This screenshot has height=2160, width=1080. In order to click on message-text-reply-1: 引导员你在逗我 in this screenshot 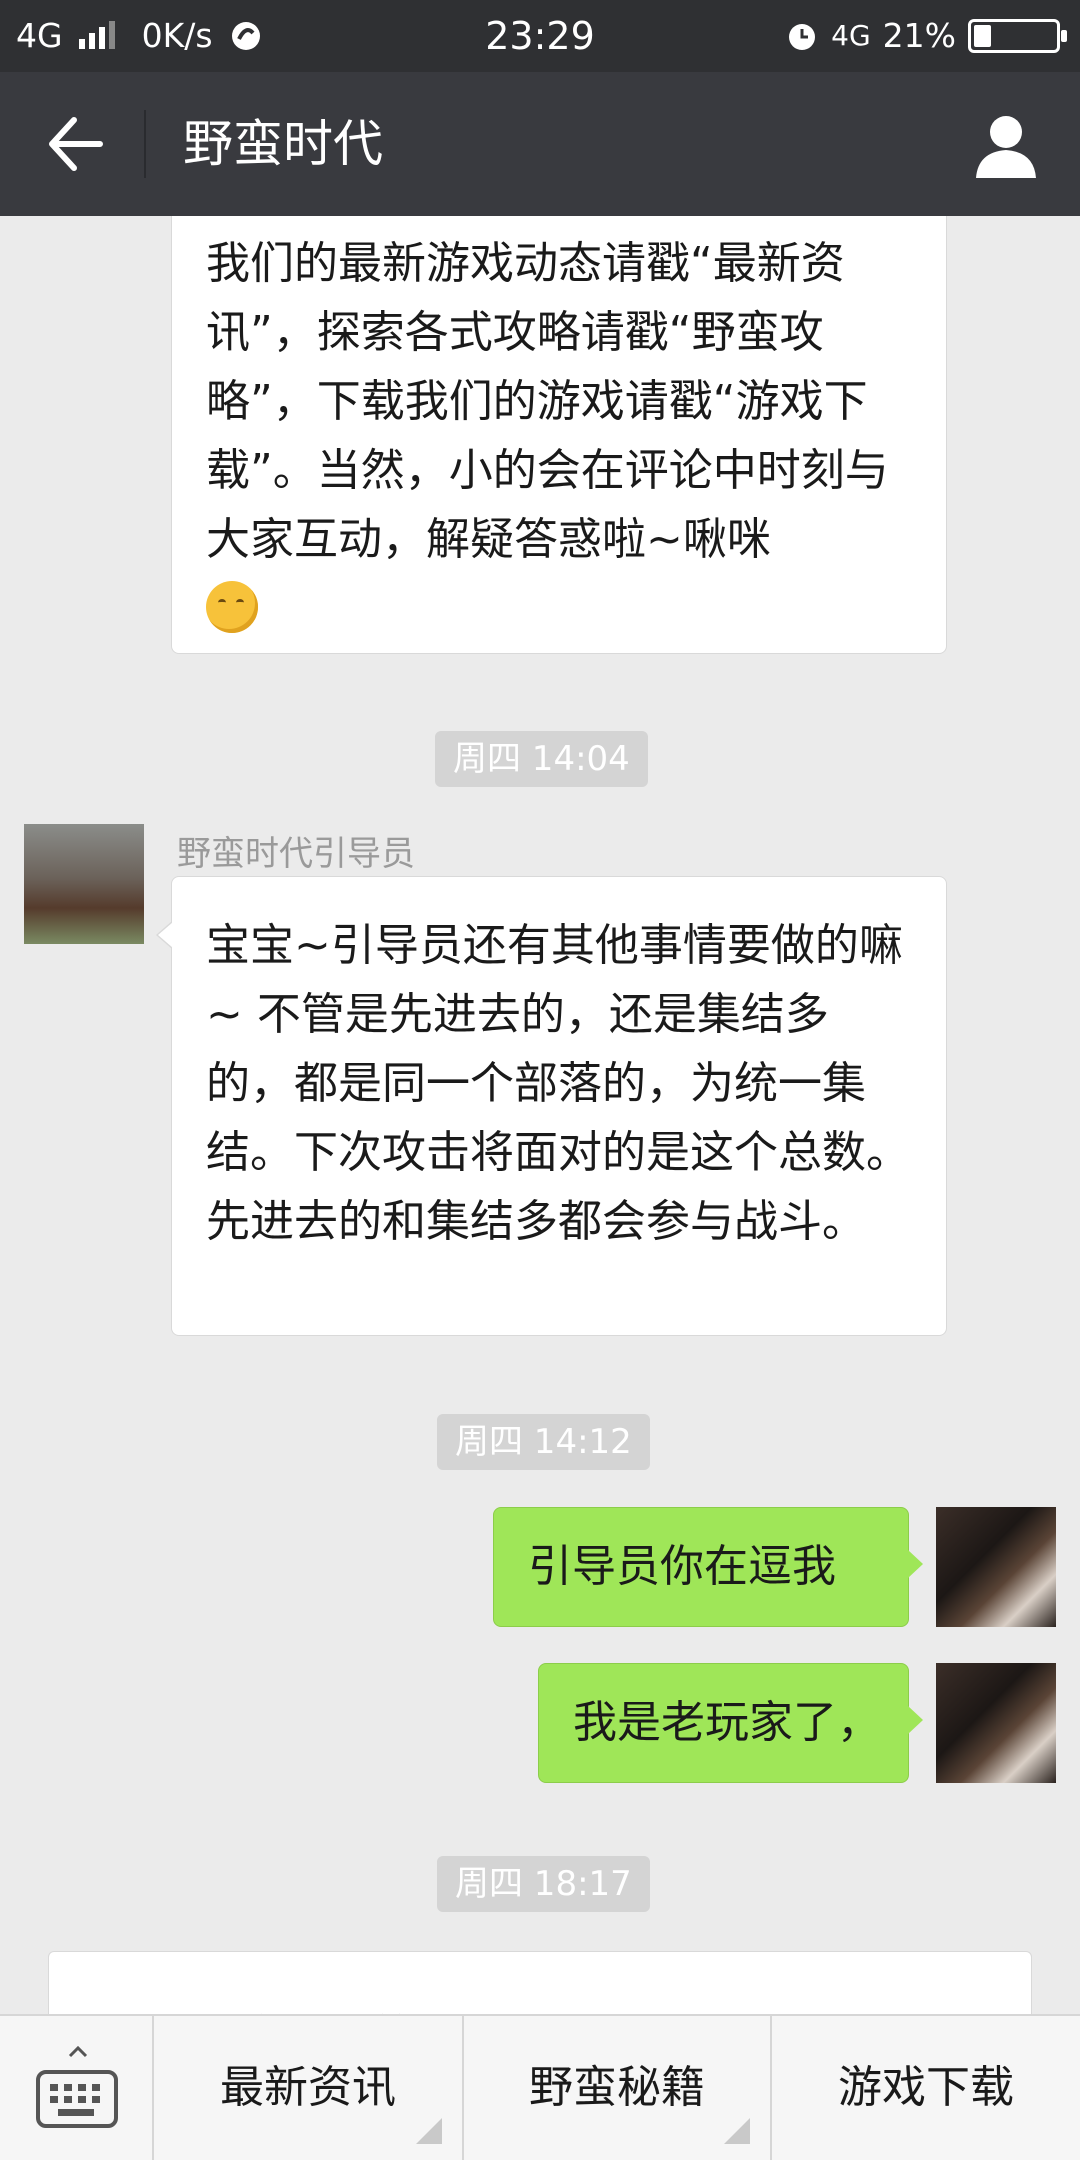, I will do `click(682, 1566)`.